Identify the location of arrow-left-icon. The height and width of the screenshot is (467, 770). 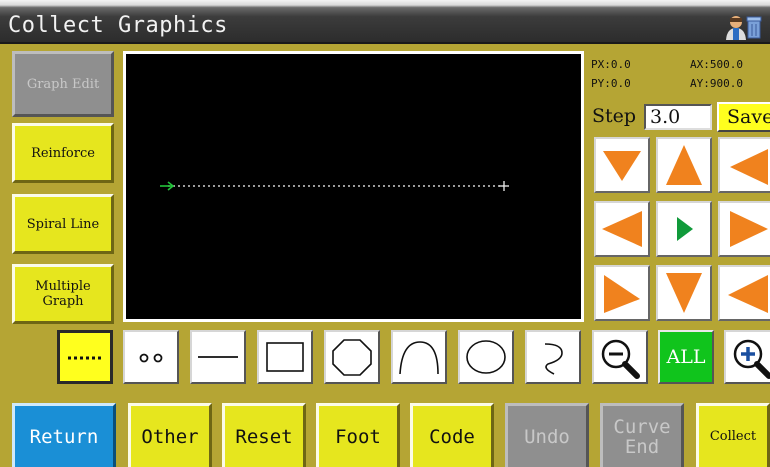
(622, 229).